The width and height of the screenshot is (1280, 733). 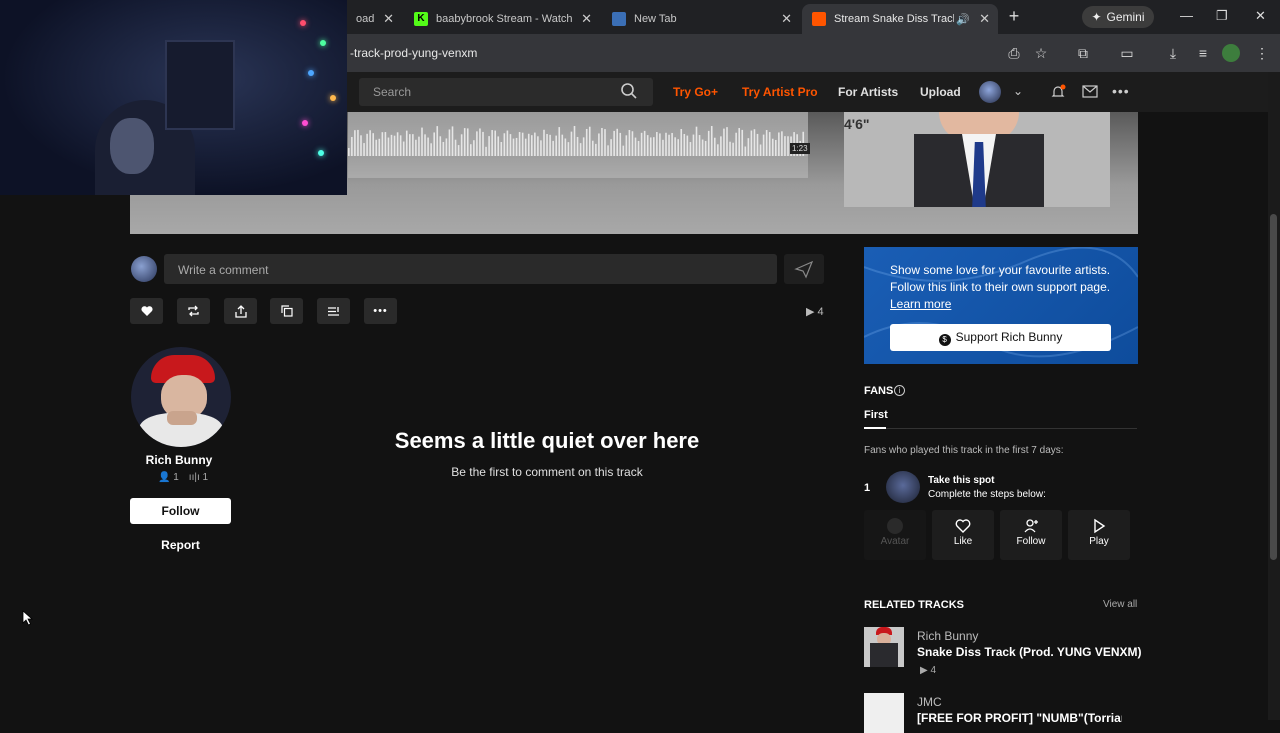 I want to click on support-artist-button: $ Support Rich Bunny, so click(x=1000, y=337).